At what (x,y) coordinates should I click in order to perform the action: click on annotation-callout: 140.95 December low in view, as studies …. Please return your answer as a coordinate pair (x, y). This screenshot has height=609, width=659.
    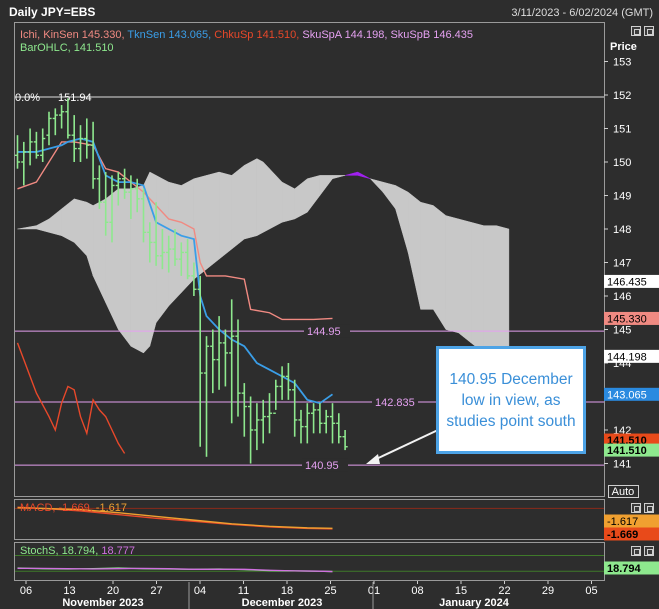
    Looking at the image, I should click on (511, 400).